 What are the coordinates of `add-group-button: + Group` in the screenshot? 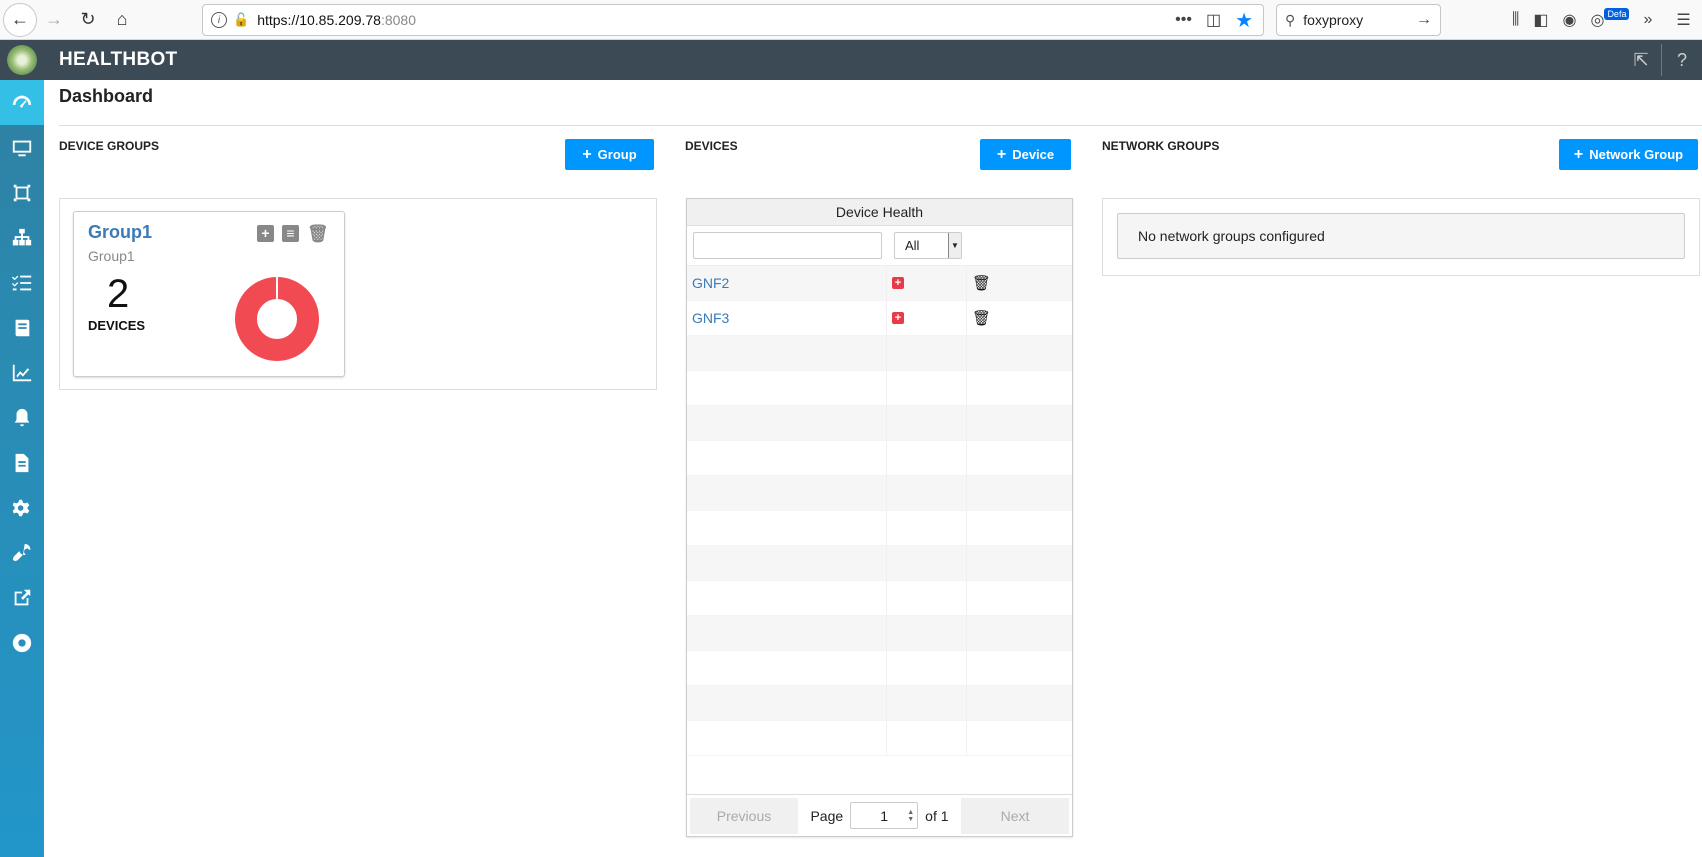 It's located at (609, 154).